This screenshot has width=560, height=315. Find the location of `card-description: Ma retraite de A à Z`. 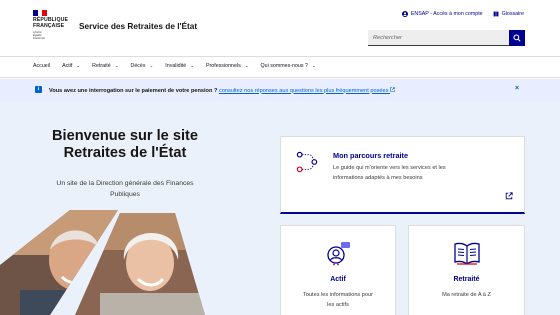

card-description: Ma retraite de A à Z is located at coordinates (466, 295).